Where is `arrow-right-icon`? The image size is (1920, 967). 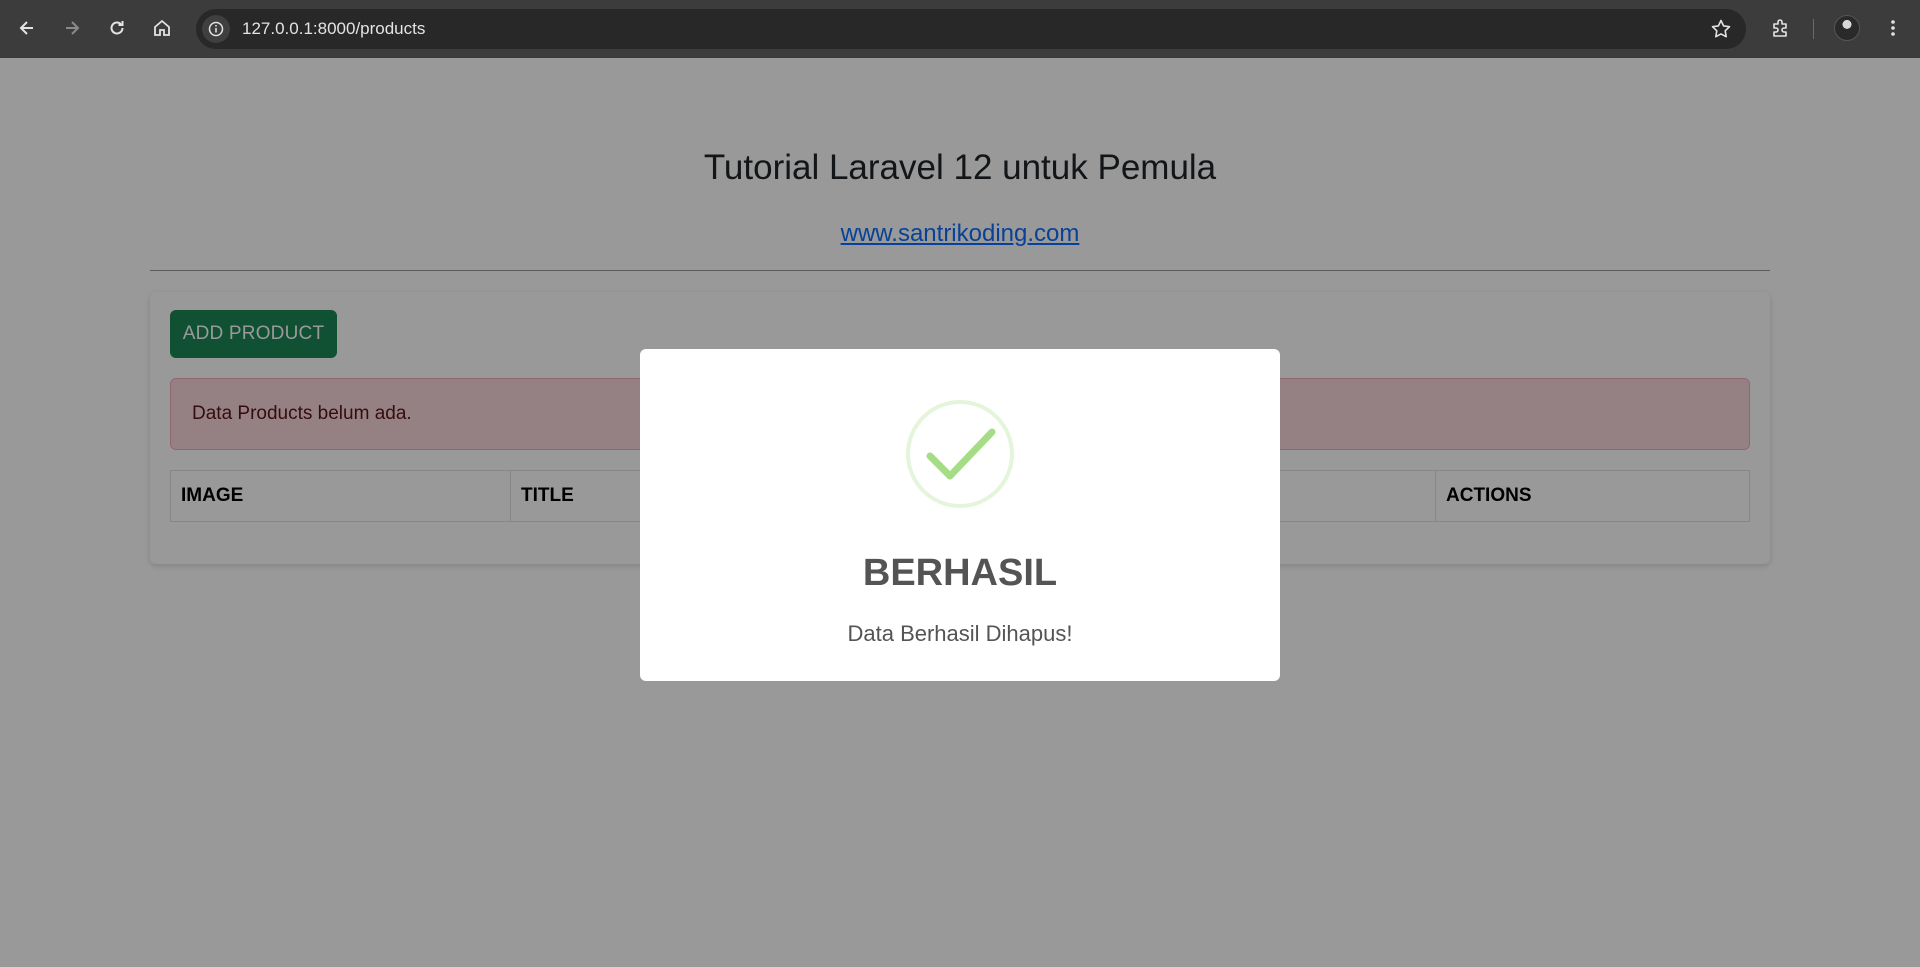
arrow-right-icon is located at coordinates (73, 28).